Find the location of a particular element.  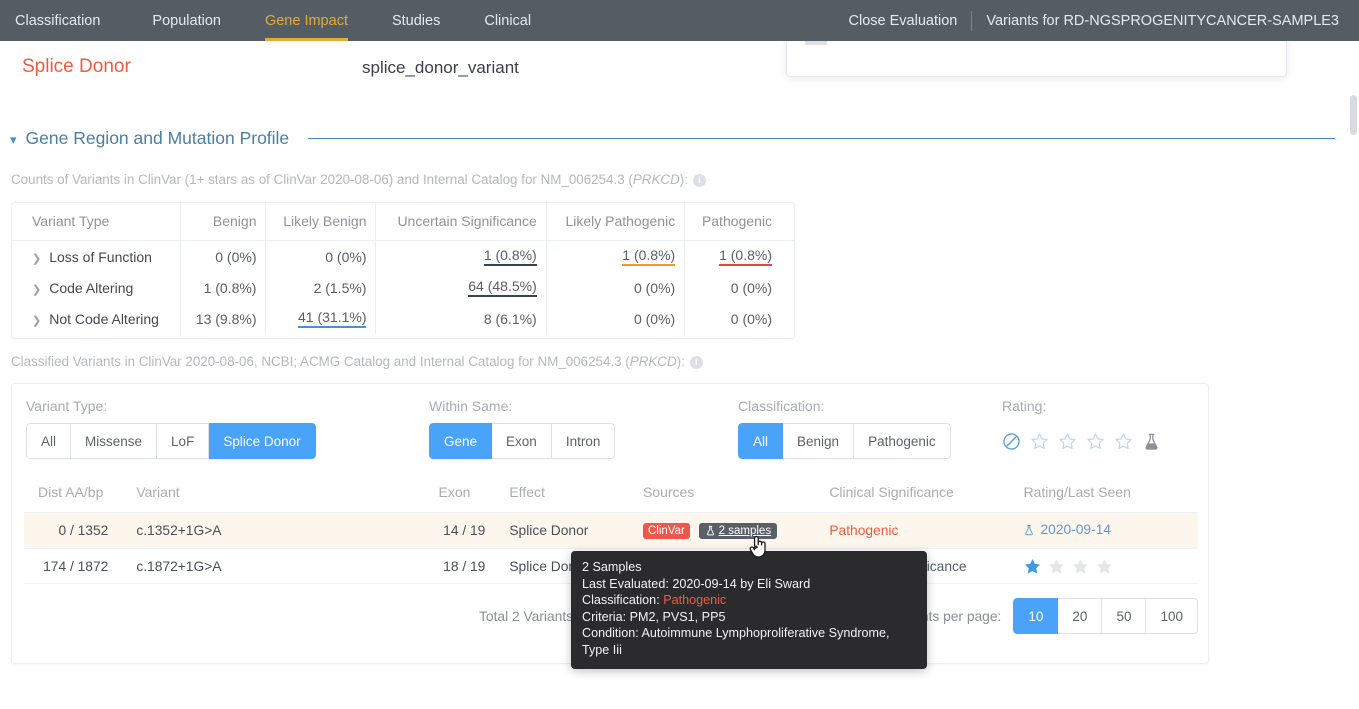

per-page-option-100: 100 is located at coordinates (1172, 616).